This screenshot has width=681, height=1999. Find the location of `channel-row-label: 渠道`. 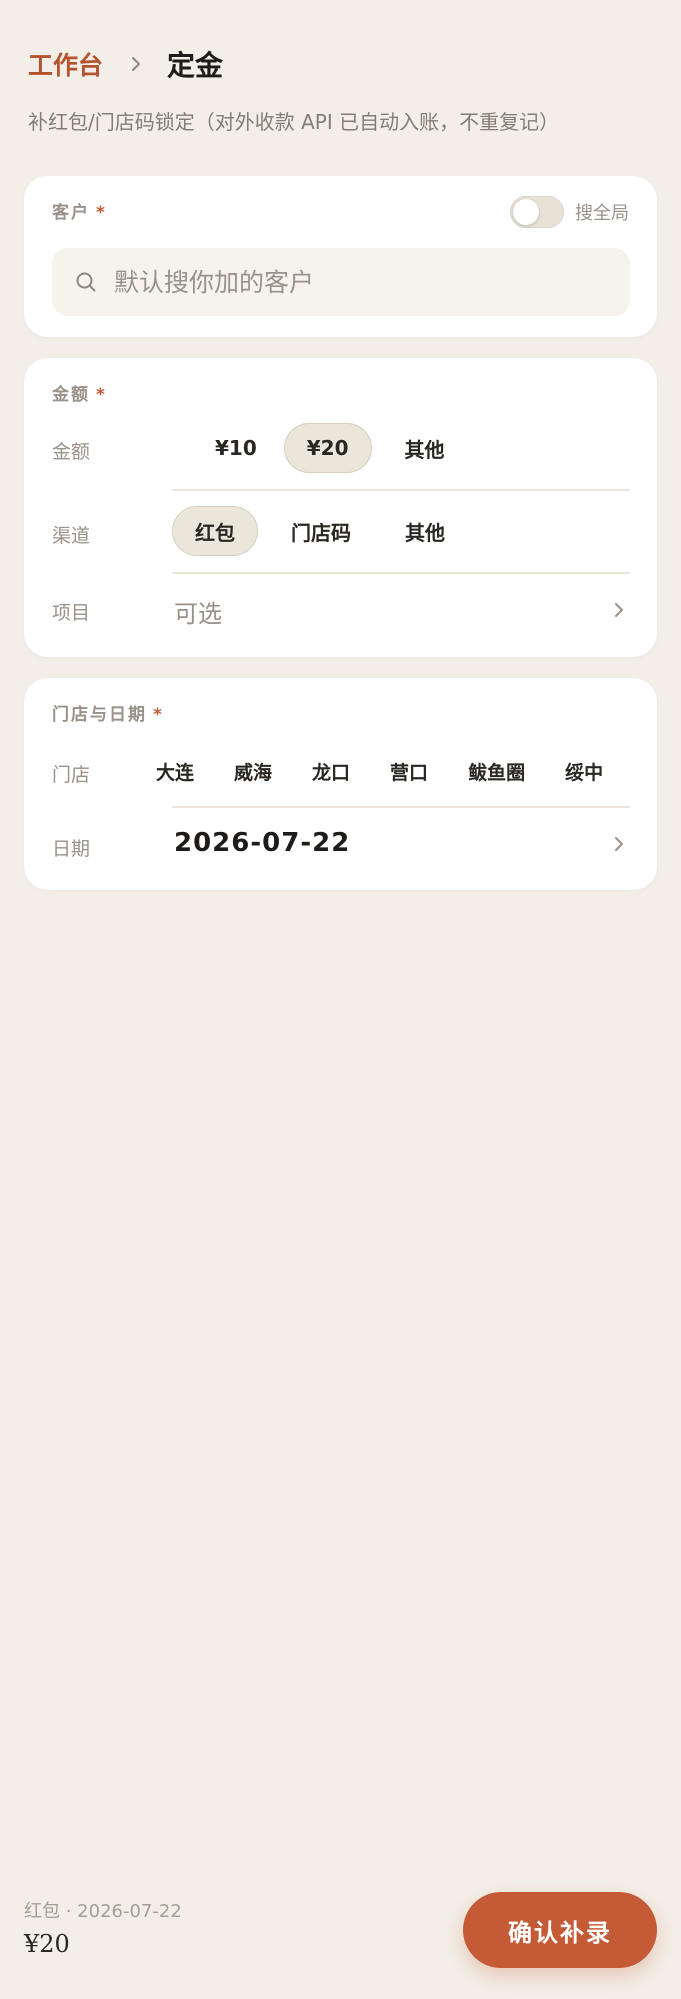

channel-row-label: 渠道 is located at coordinates (71, 536).